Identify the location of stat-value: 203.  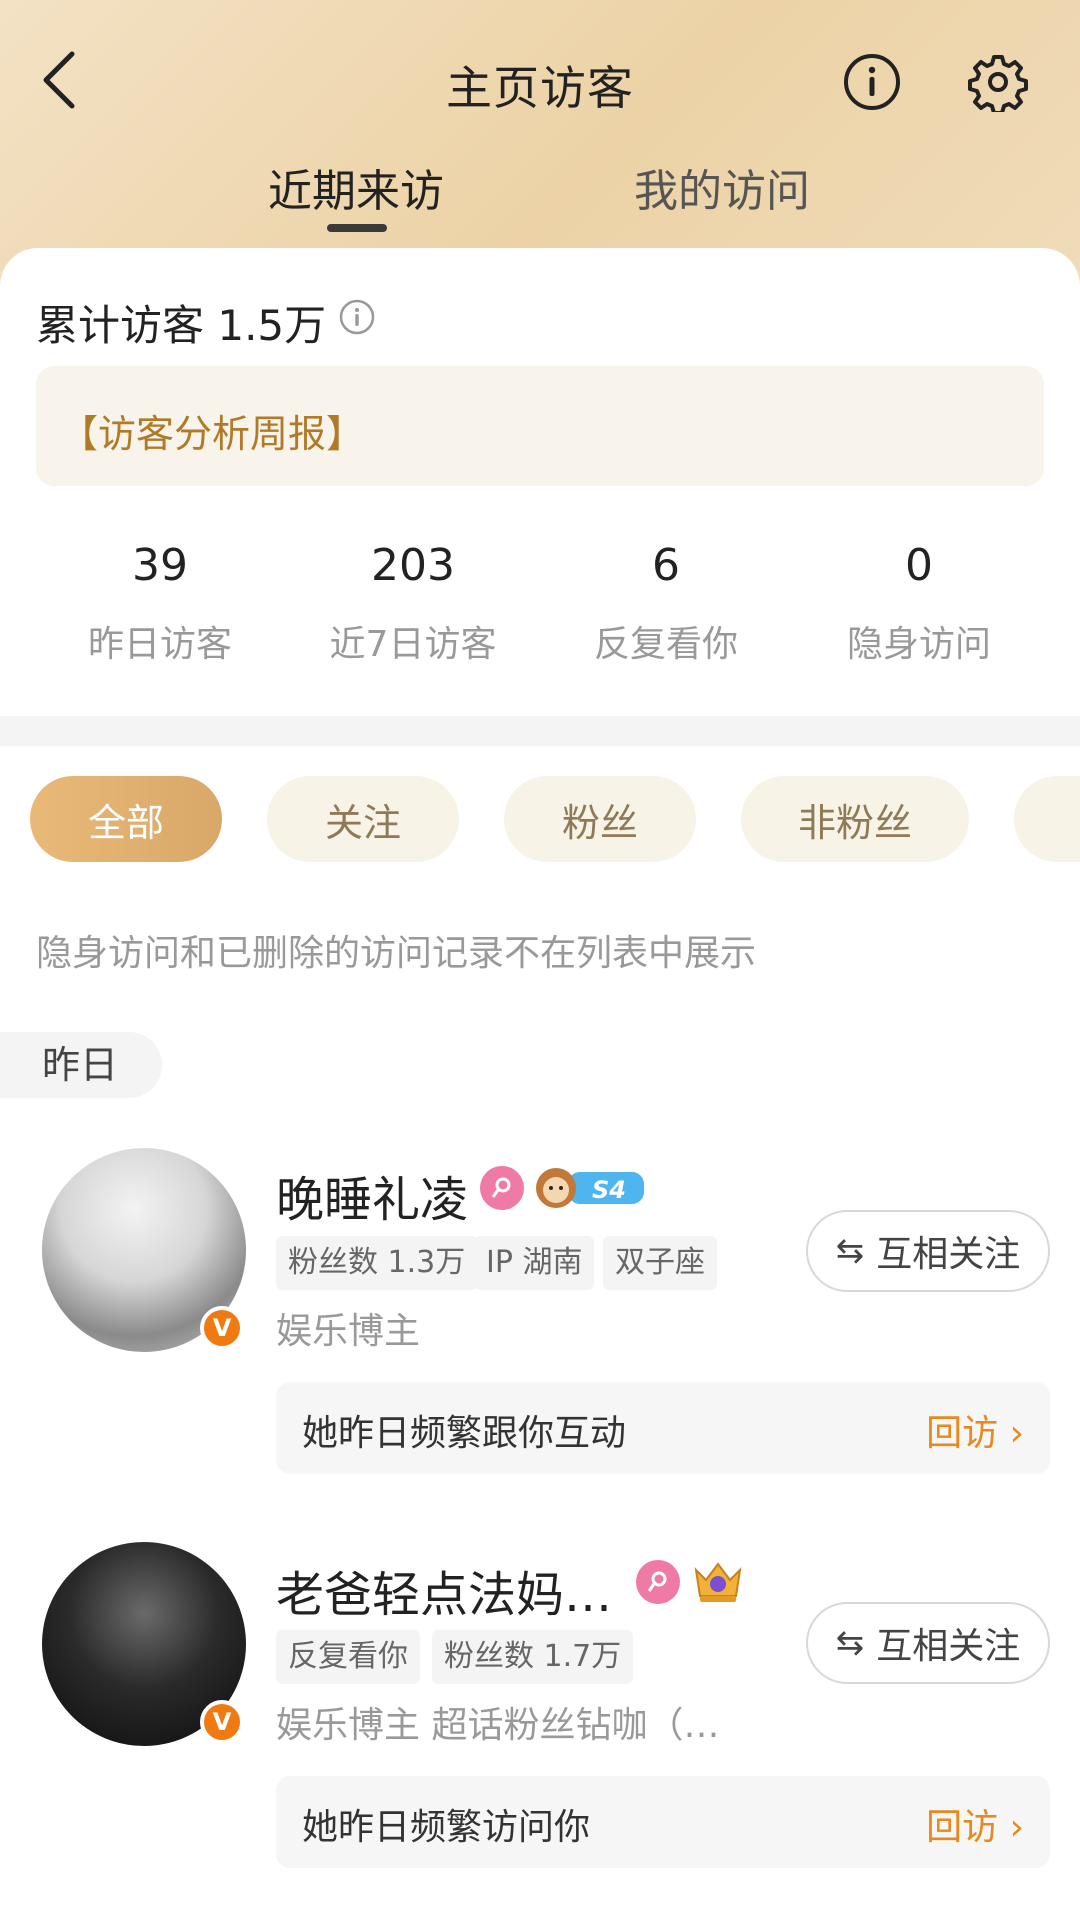
(413, 565).